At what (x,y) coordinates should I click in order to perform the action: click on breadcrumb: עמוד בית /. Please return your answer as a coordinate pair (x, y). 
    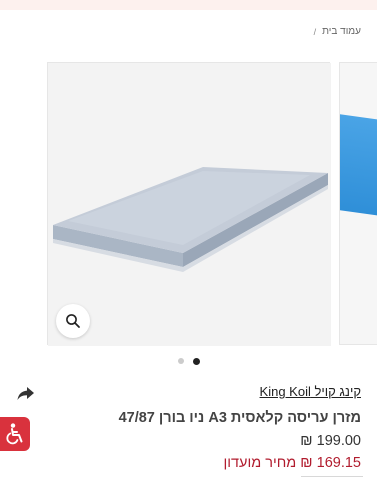
    Looking at the image, I should click on (337, 31).